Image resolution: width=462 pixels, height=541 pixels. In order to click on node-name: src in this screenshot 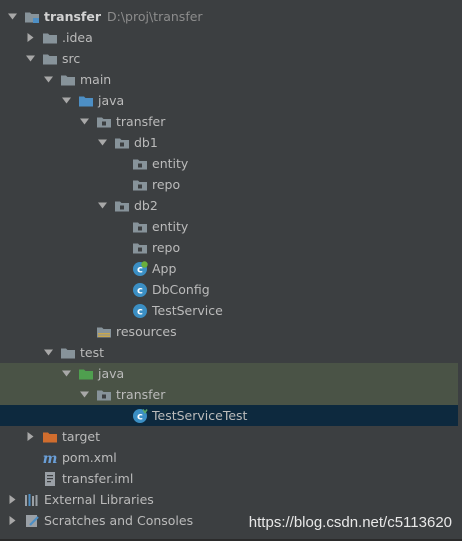, I will do `click(71, 58)`.